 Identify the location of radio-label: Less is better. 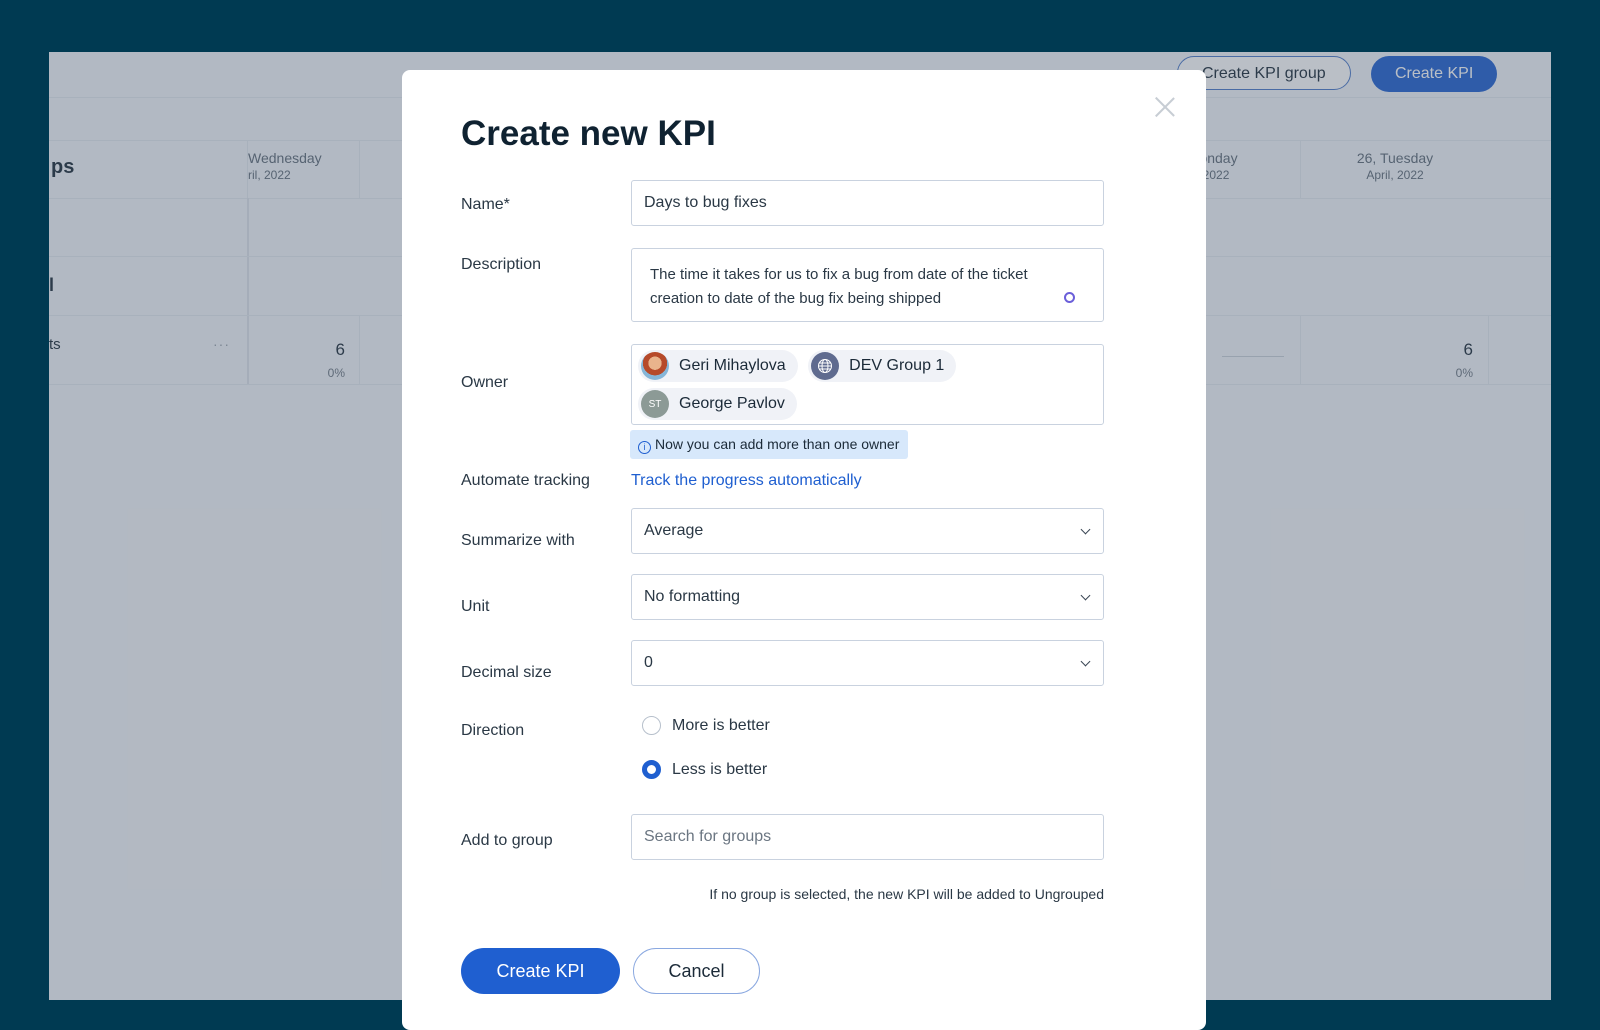
(720, 769).